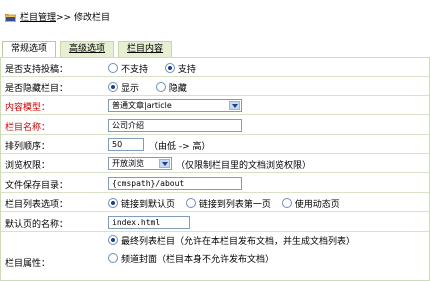 This screenshot has width=430, height=281. I want to click on content-model-select: 普通文章|article, so click(175, 105).